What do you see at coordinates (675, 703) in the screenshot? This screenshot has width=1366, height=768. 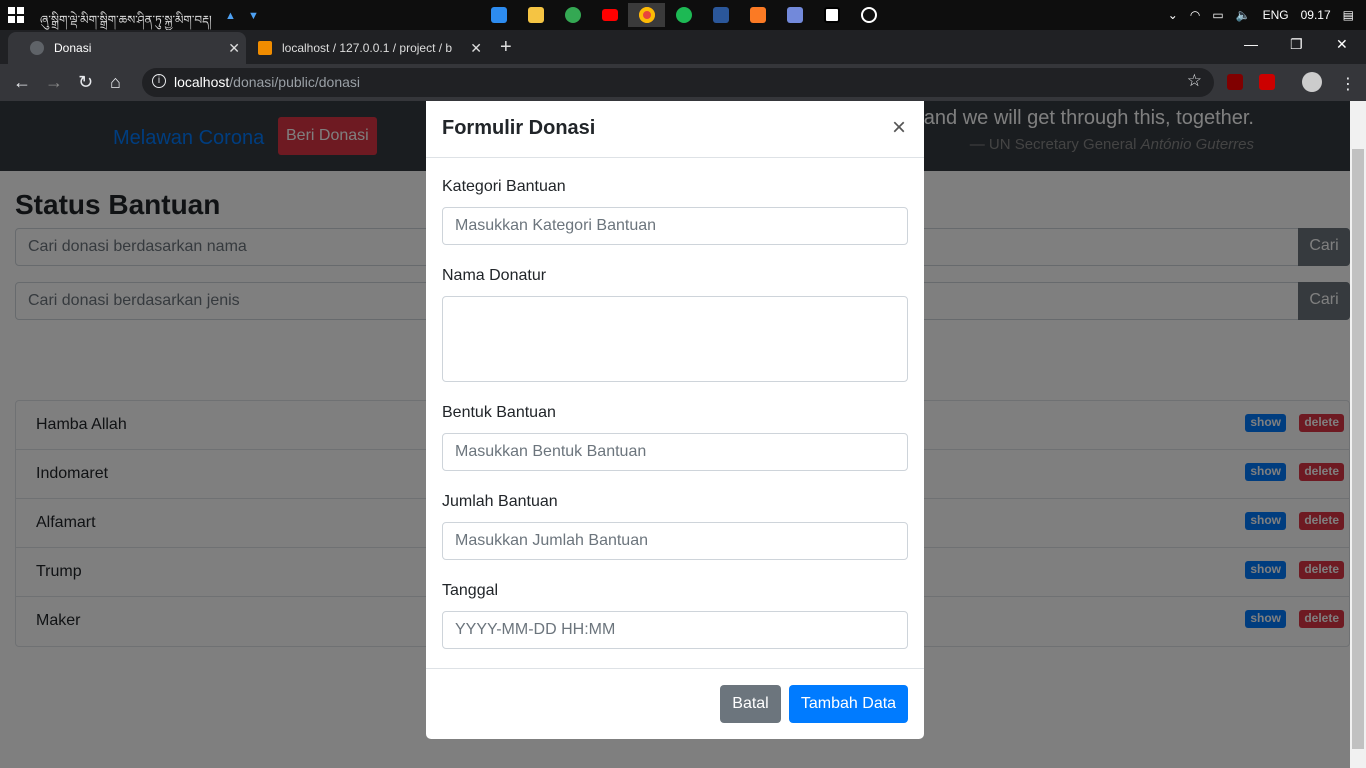 I see `modal-footer: Batal Tambah Data` at bounding box center [675, 703].